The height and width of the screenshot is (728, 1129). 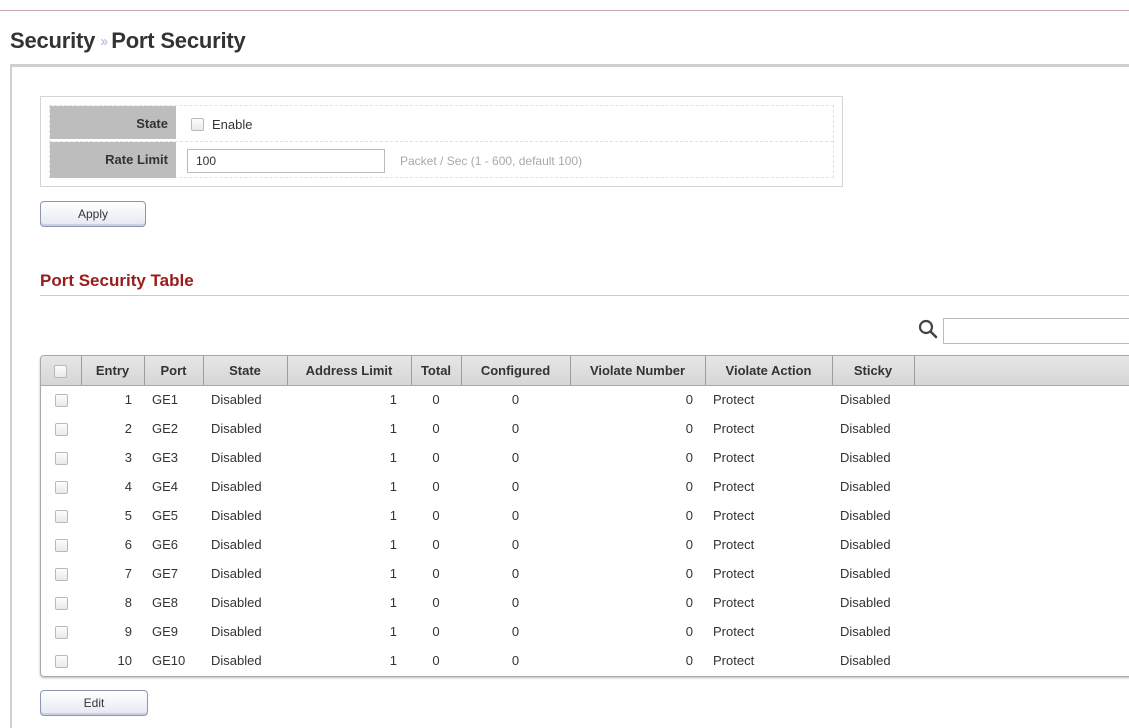 What do you see at coordinates (165, 400) in the screenshot?
I see `cell-port: GE1` at bounding box center [165, 400].